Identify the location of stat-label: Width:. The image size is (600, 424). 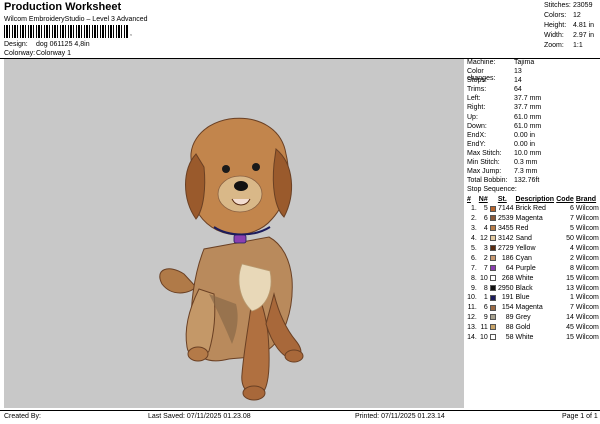
(554, 35).